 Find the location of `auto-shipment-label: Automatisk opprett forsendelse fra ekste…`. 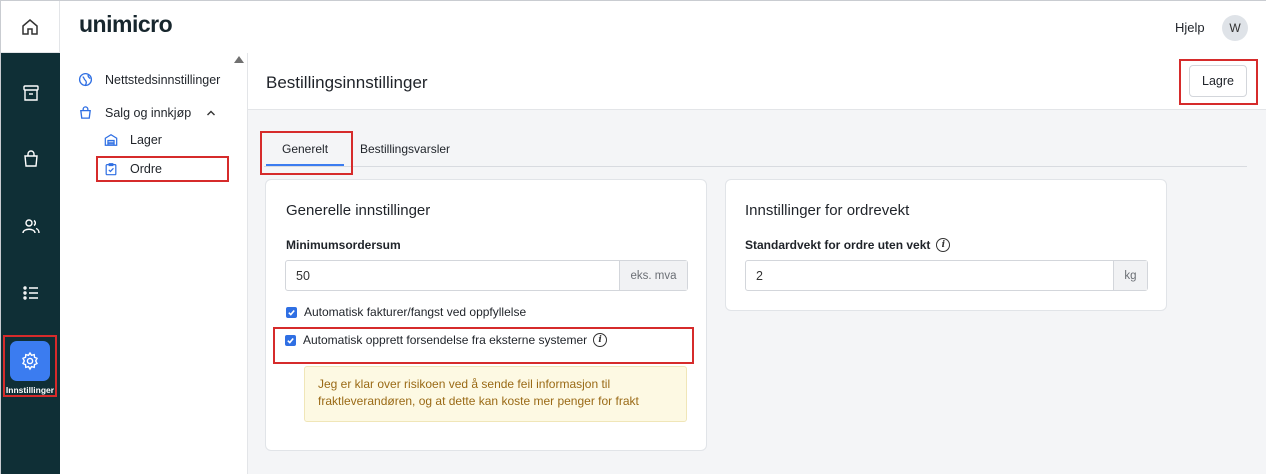

auto-shipment-label: Automatisk opprett forsendelse fra ekste… is located at coordinates (445, 340).